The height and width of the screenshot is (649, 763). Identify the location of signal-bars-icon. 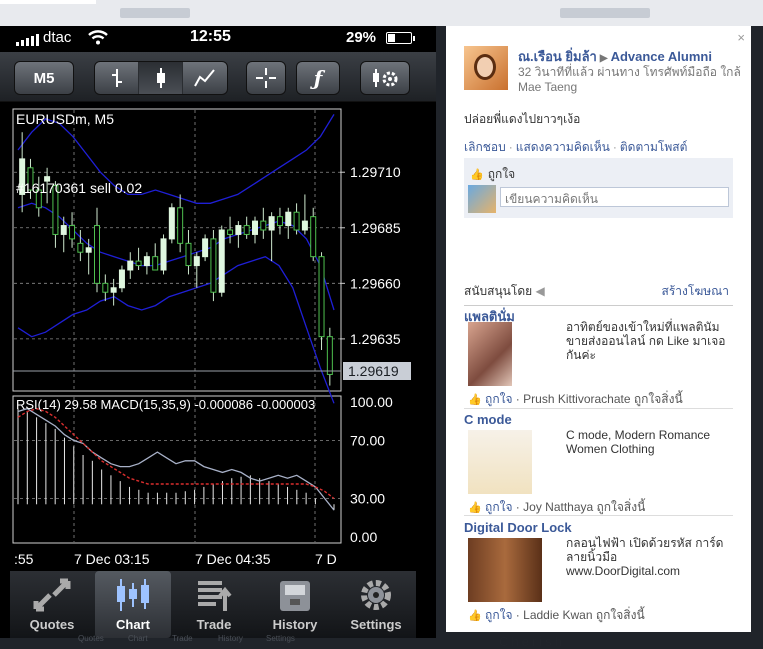
(27, 40).